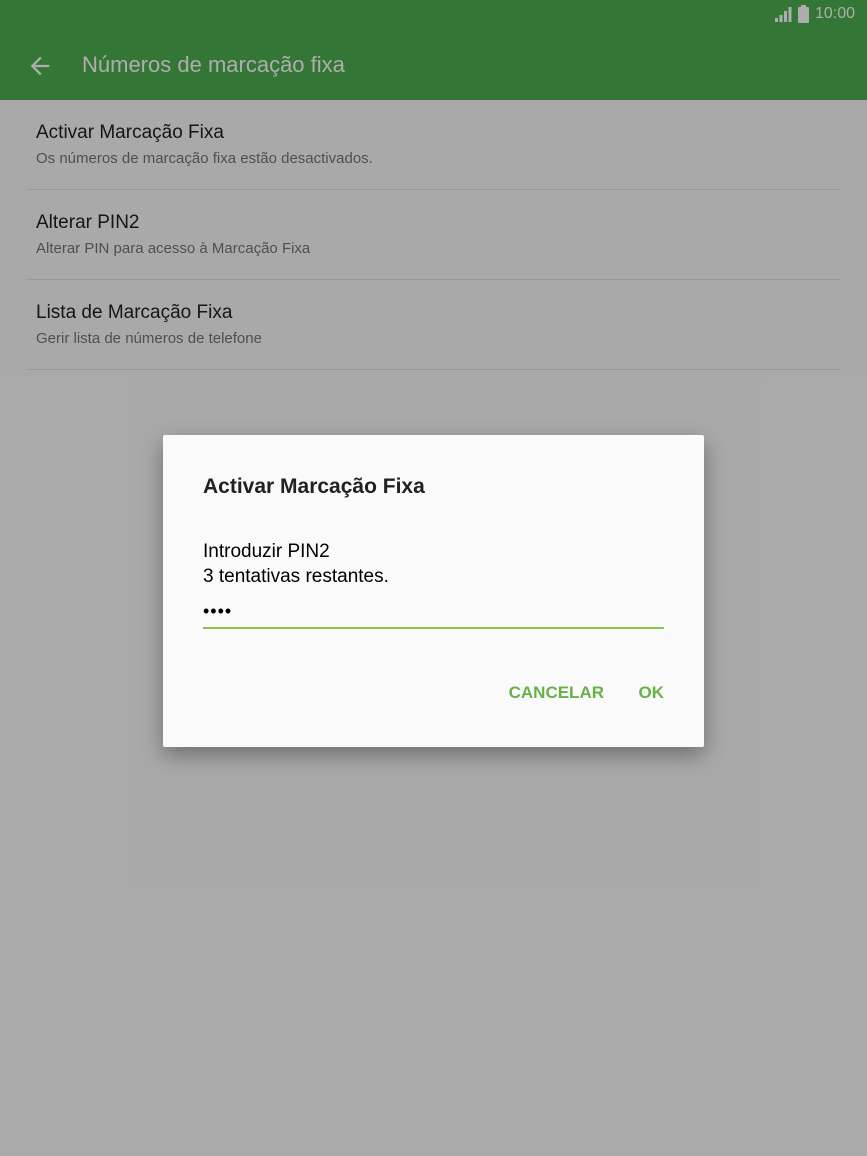 The image size is (867, 1156). I want to click on dialog-attempts: 3 tentativas restantes., so click(296, 576).